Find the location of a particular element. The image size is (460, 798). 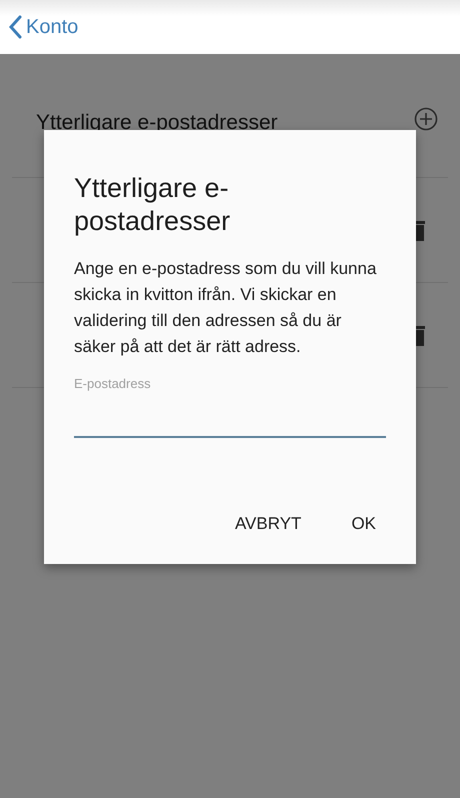

back-button: Konto is located at coordinates (43, 27).